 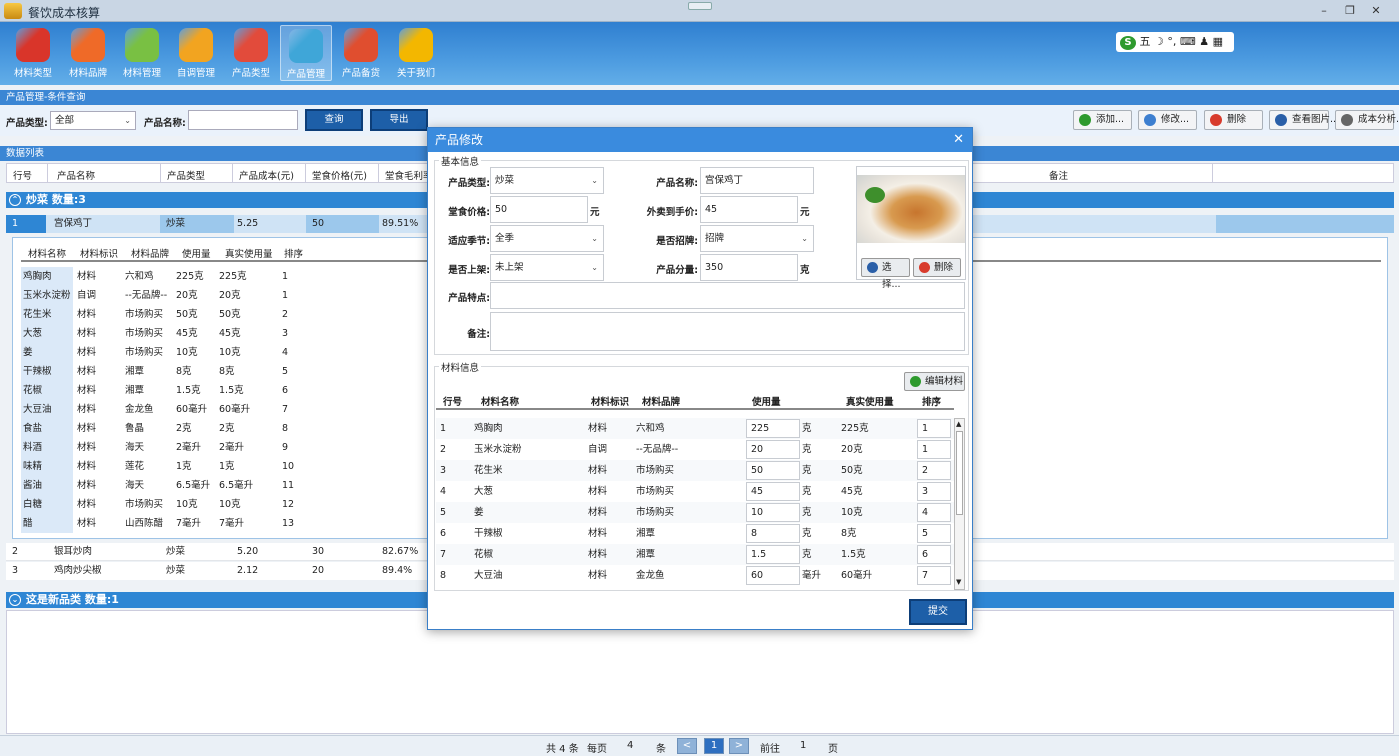 I want to click on material-use: 1.5, so click(x=773, y=554).